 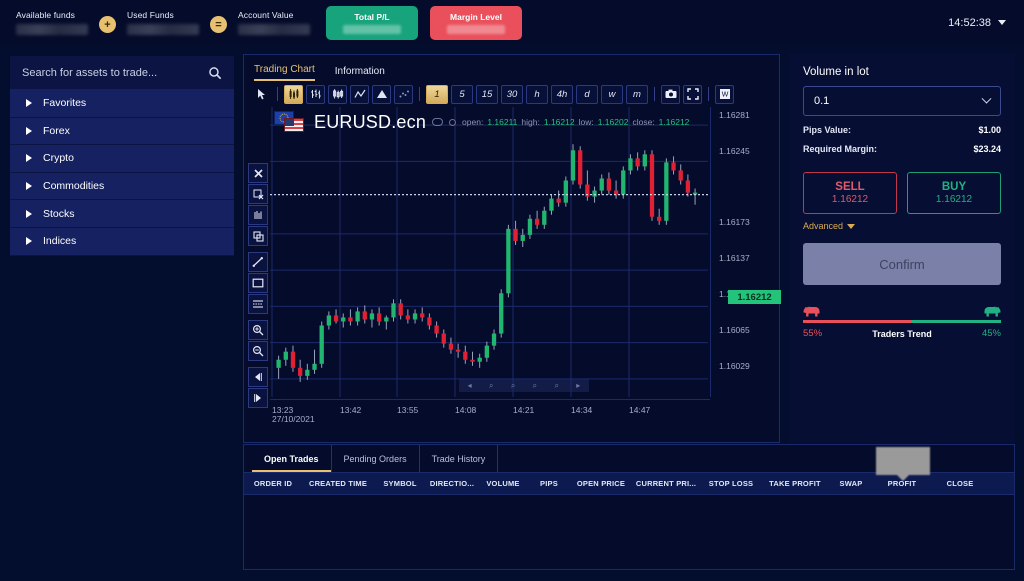 I want to click on timeframe-15: 15, so click(x=487, y=94).